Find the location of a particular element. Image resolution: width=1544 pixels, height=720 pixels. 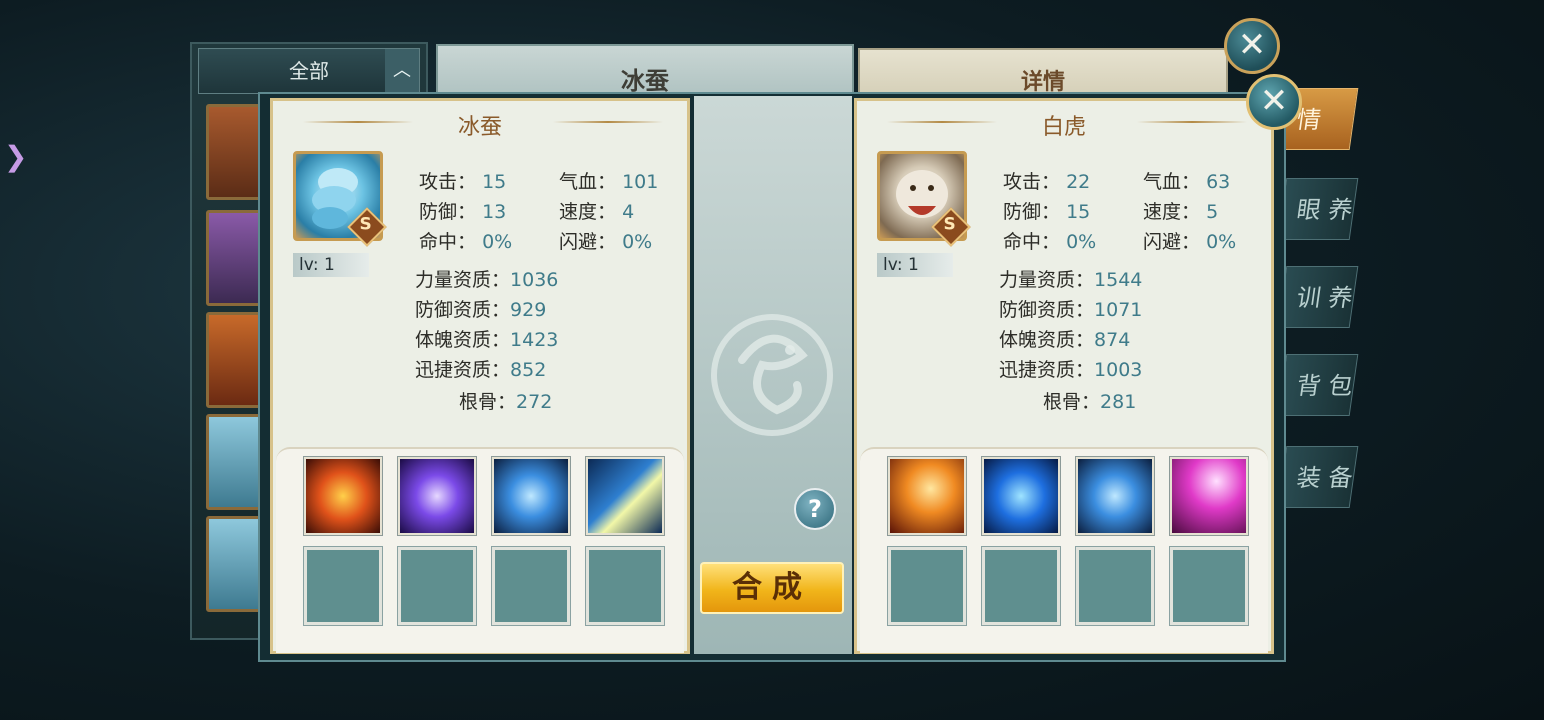

stat-agility-aptitude: 迅捷资质：852 is located at coordinates (481, 370).